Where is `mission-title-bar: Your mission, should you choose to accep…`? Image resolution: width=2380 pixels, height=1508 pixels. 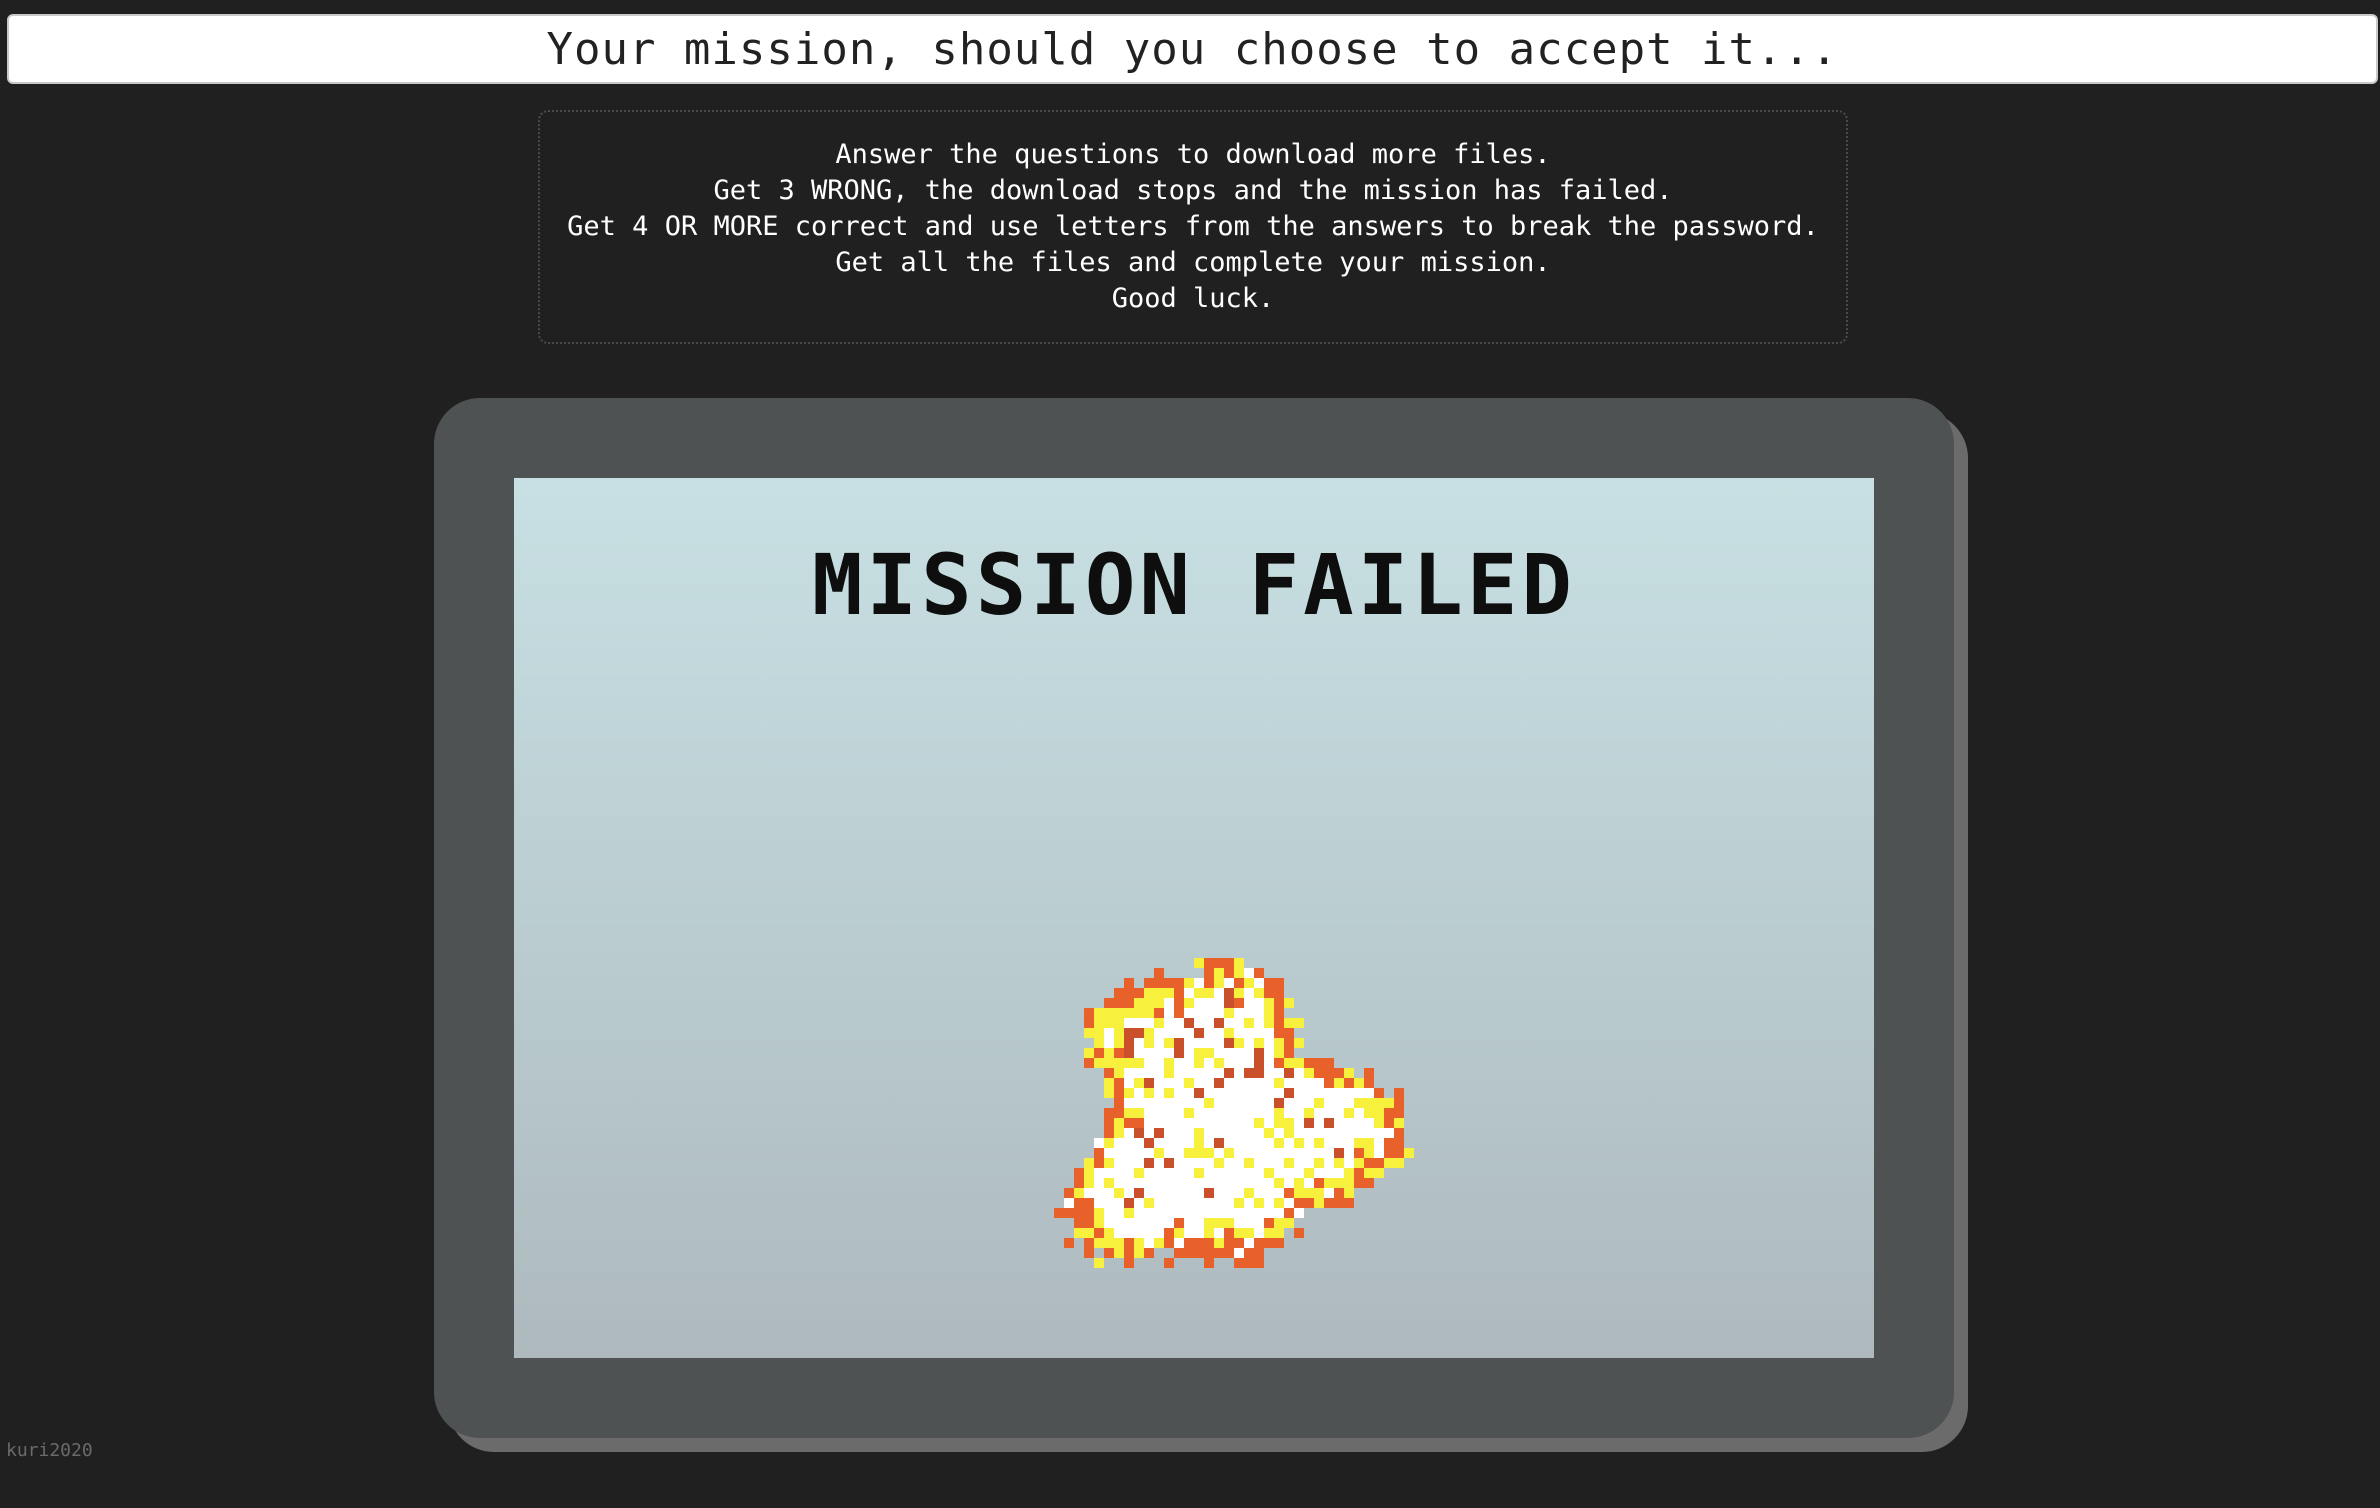
mission-title-bar: Your mission, should you choose to accep… is located at coordinates (1192, 49).